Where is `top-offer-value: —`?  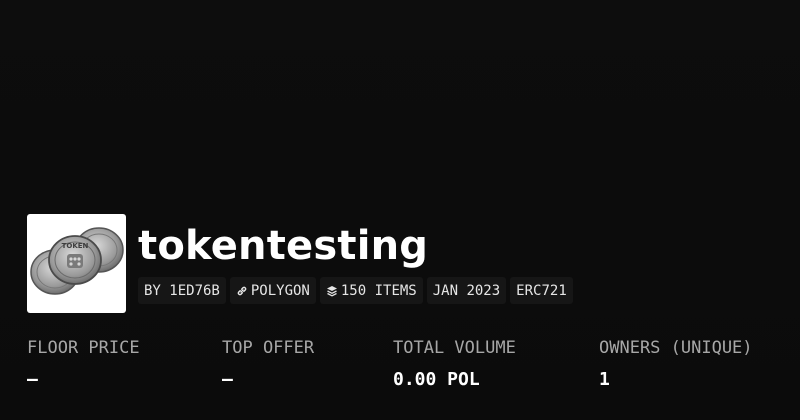
top-offer-value: — is located at coordinates (227, 379).